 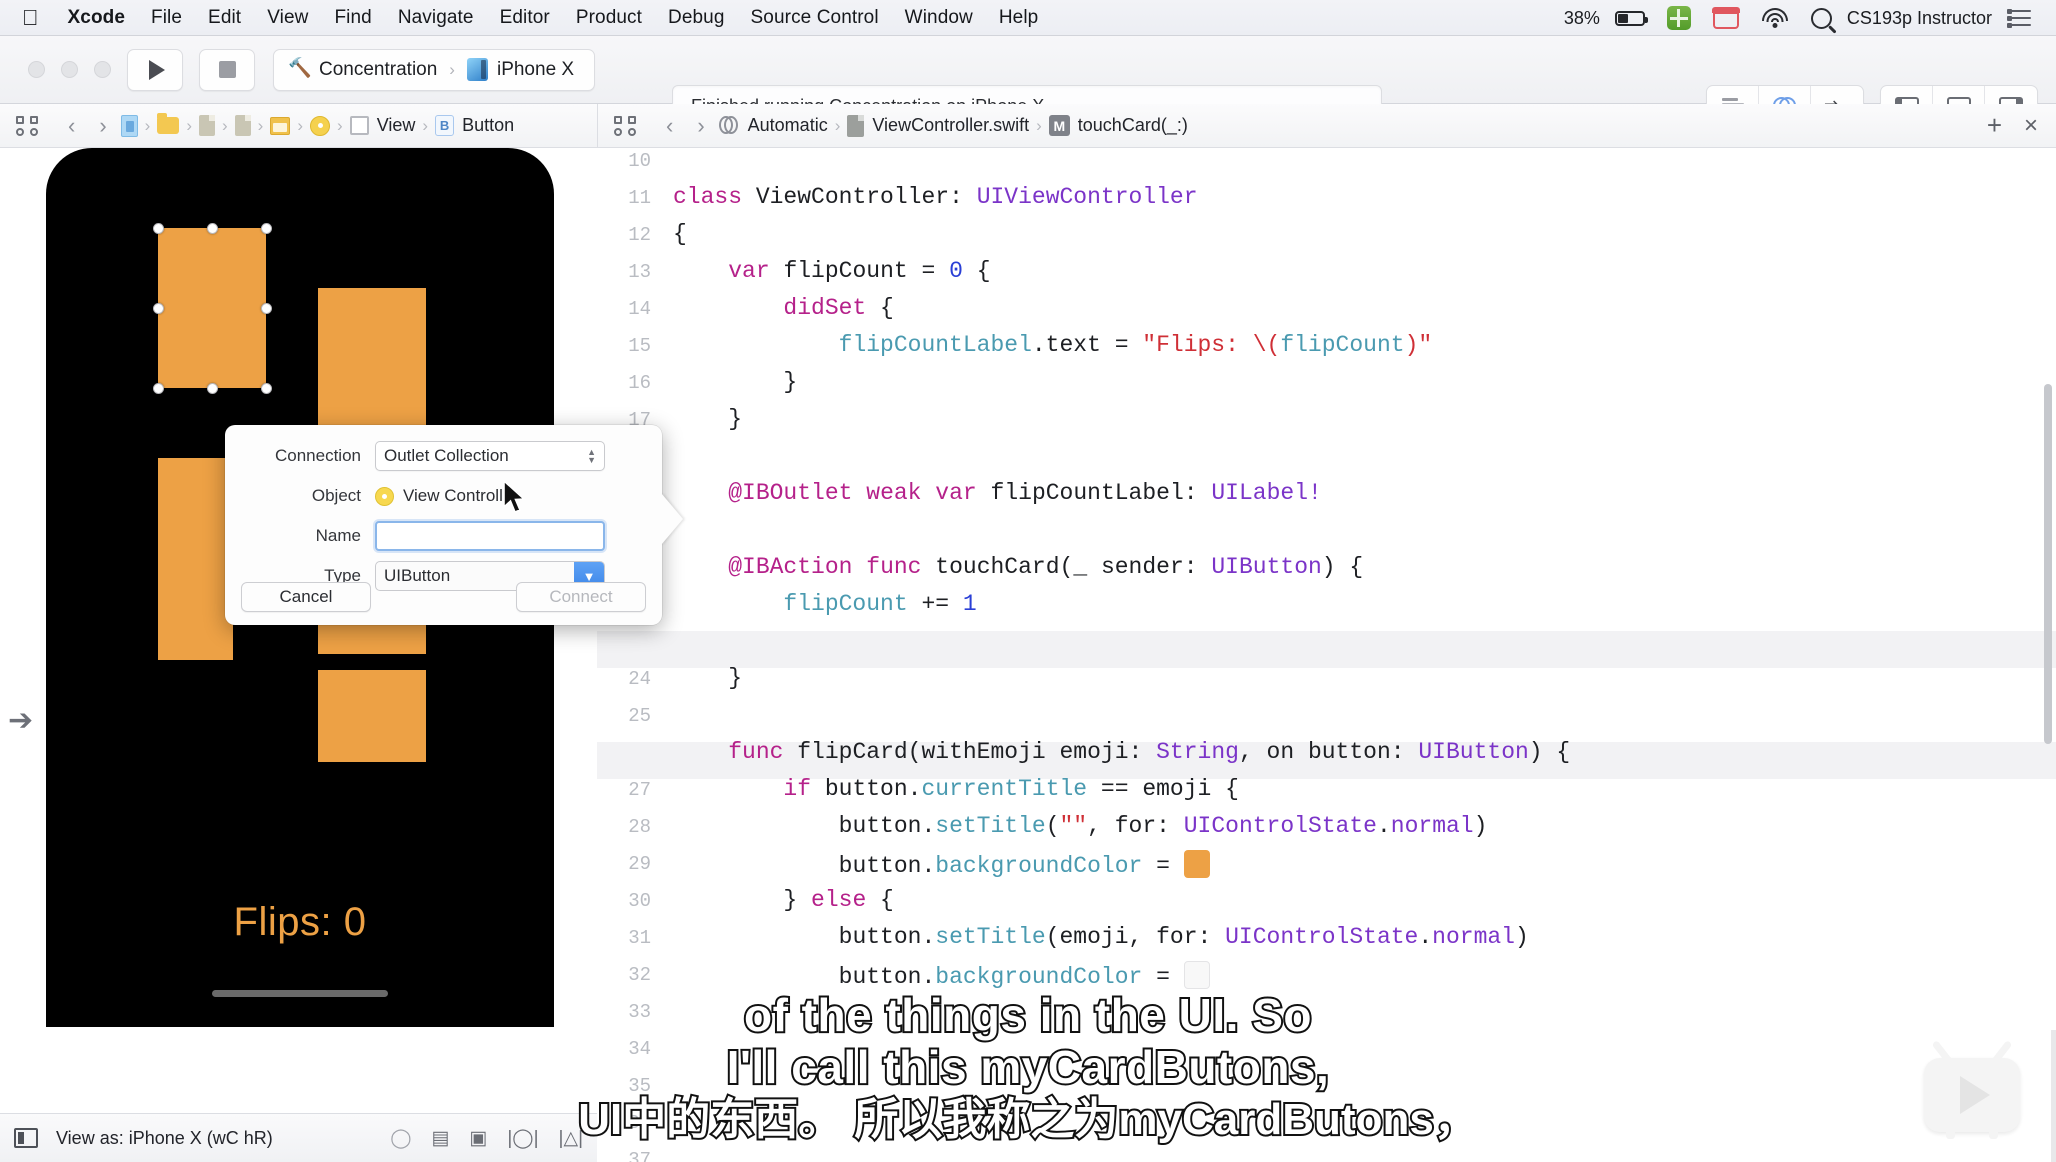 What do you see at coordinates (639, 346) in the screenshot?
I see `line-number: 15` at bounding box center [639, 346].